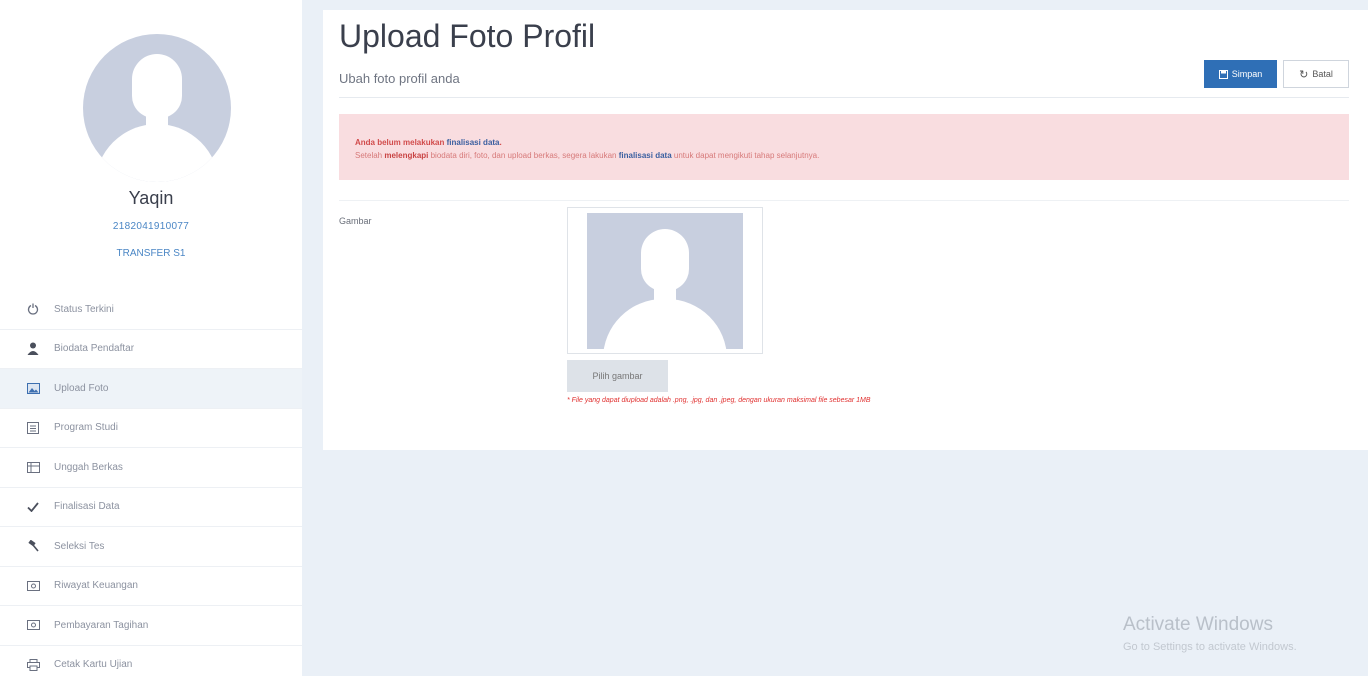  I want to click on bill-icon, so click(33, 625).